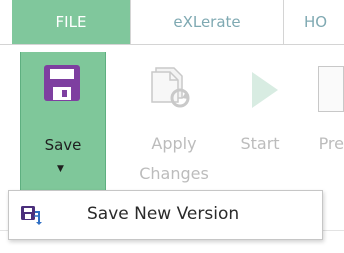  I want to click on apply-label: Apply, so click(174, 143).